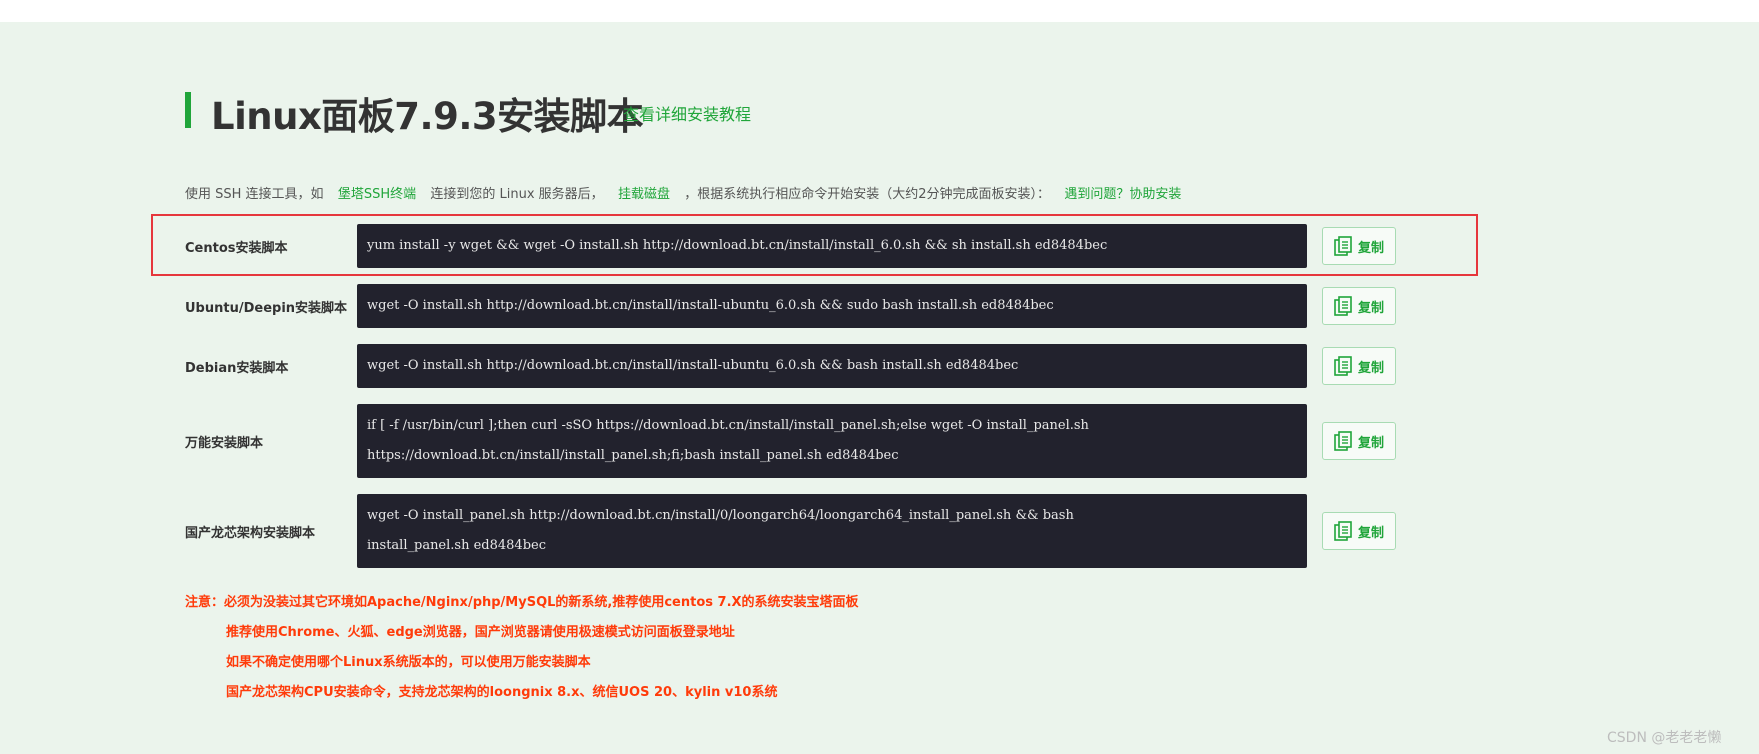 Image resolution: width=1759 pixels, height=754 pixels. I want to click on script-label-loongarch: 国产龙芯架构安装脚本, so click(250, 533).